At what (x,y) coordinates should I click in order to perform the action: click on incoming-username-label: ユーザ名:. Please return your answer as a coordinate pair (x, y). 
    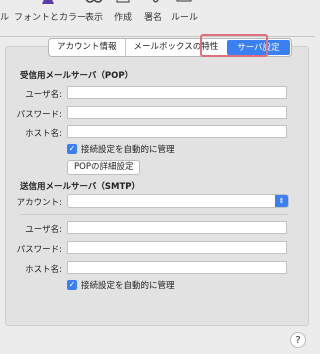
    Looking at the image, I should click on (43, 95).